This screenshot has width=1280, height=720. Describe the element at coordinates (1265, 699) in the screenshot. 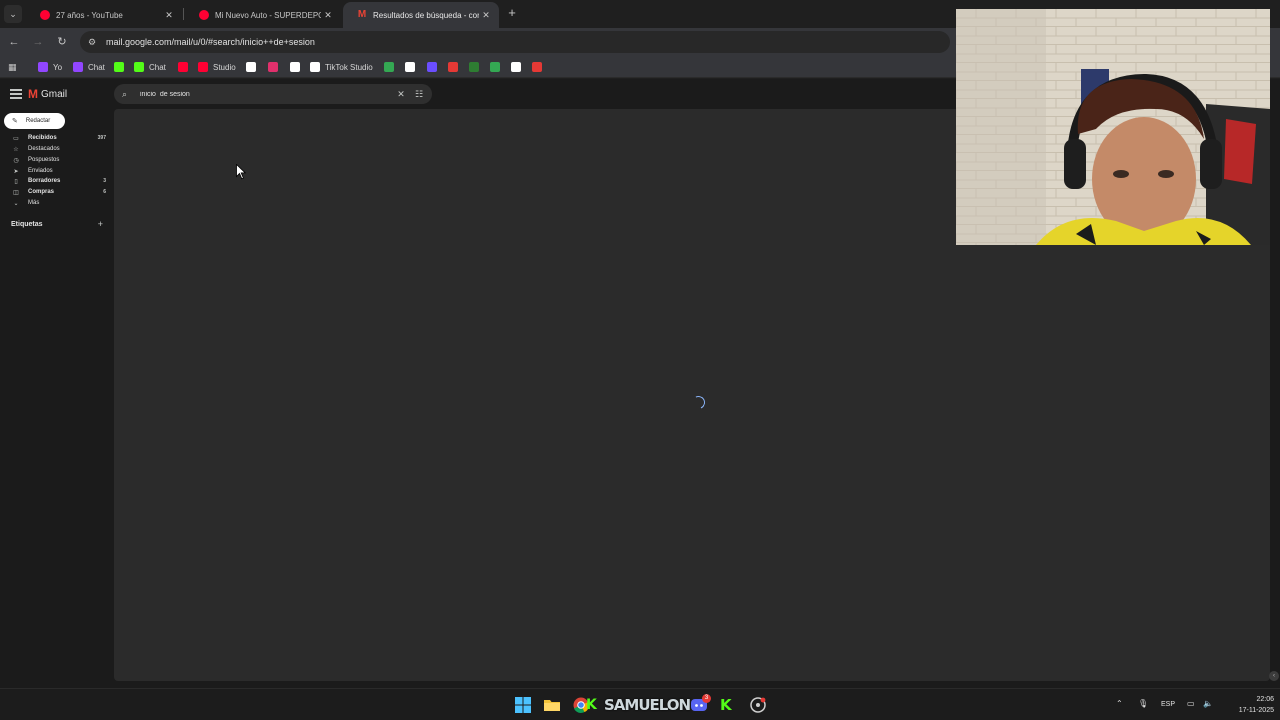

I see `clock-time: 22:06` at that location.